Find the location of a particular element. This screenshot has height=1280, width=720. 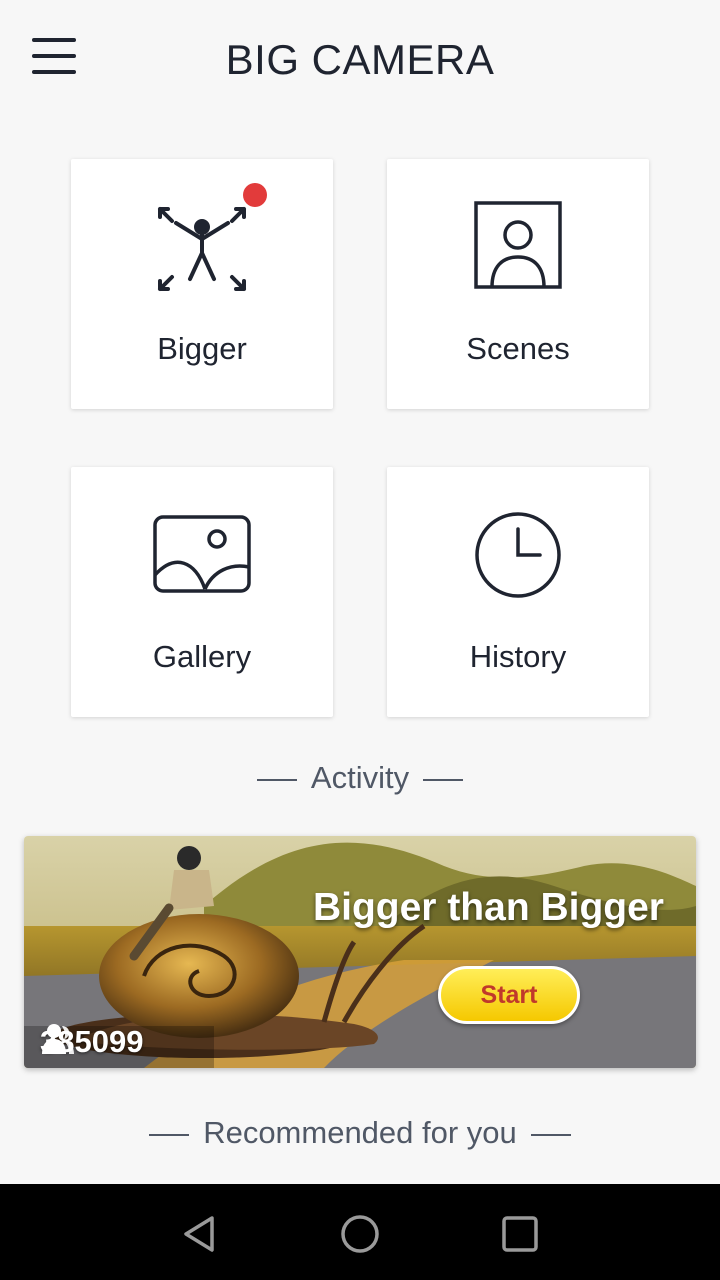

recents-square-icon is located at coordinates (520, 1234).